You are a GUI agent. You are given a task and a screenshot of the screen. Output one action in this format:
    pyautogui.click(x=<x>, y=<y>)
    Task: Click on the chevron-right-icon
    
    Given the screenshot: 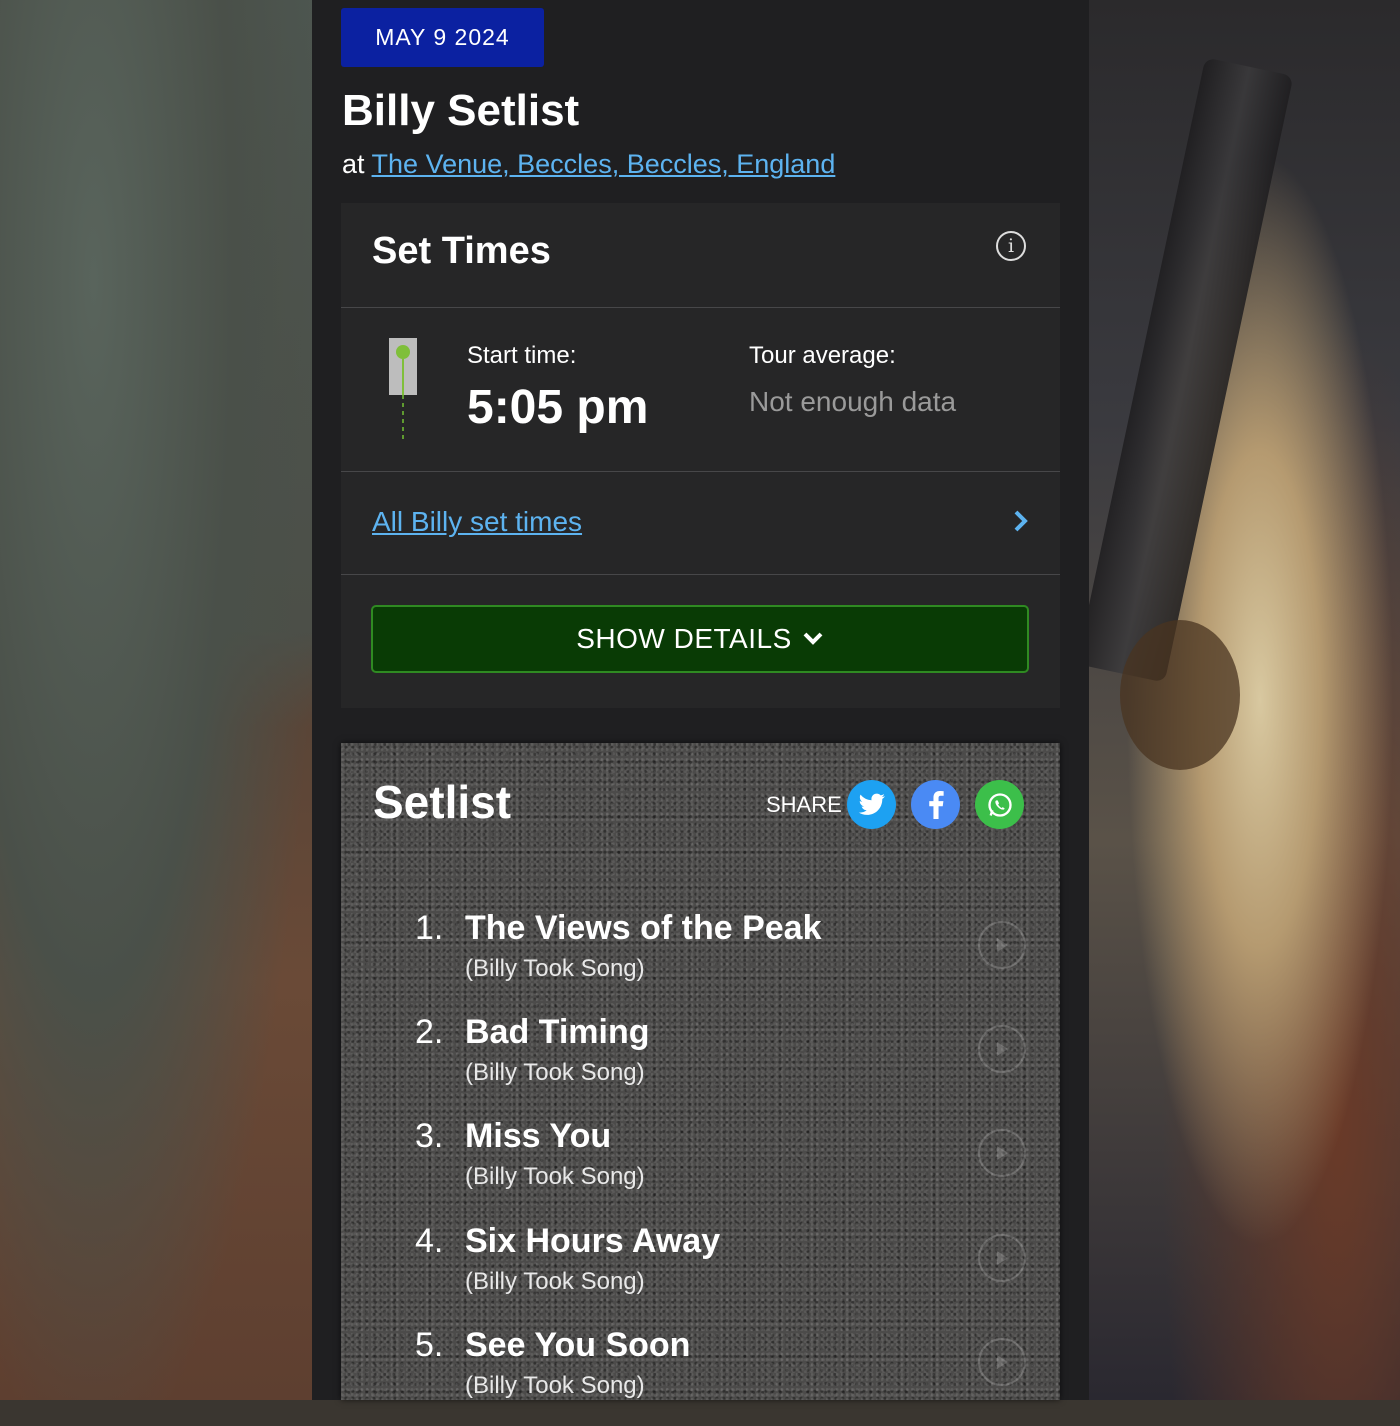 What is the action you would take?
    pyautogui.click(x=1021, y=521)
    